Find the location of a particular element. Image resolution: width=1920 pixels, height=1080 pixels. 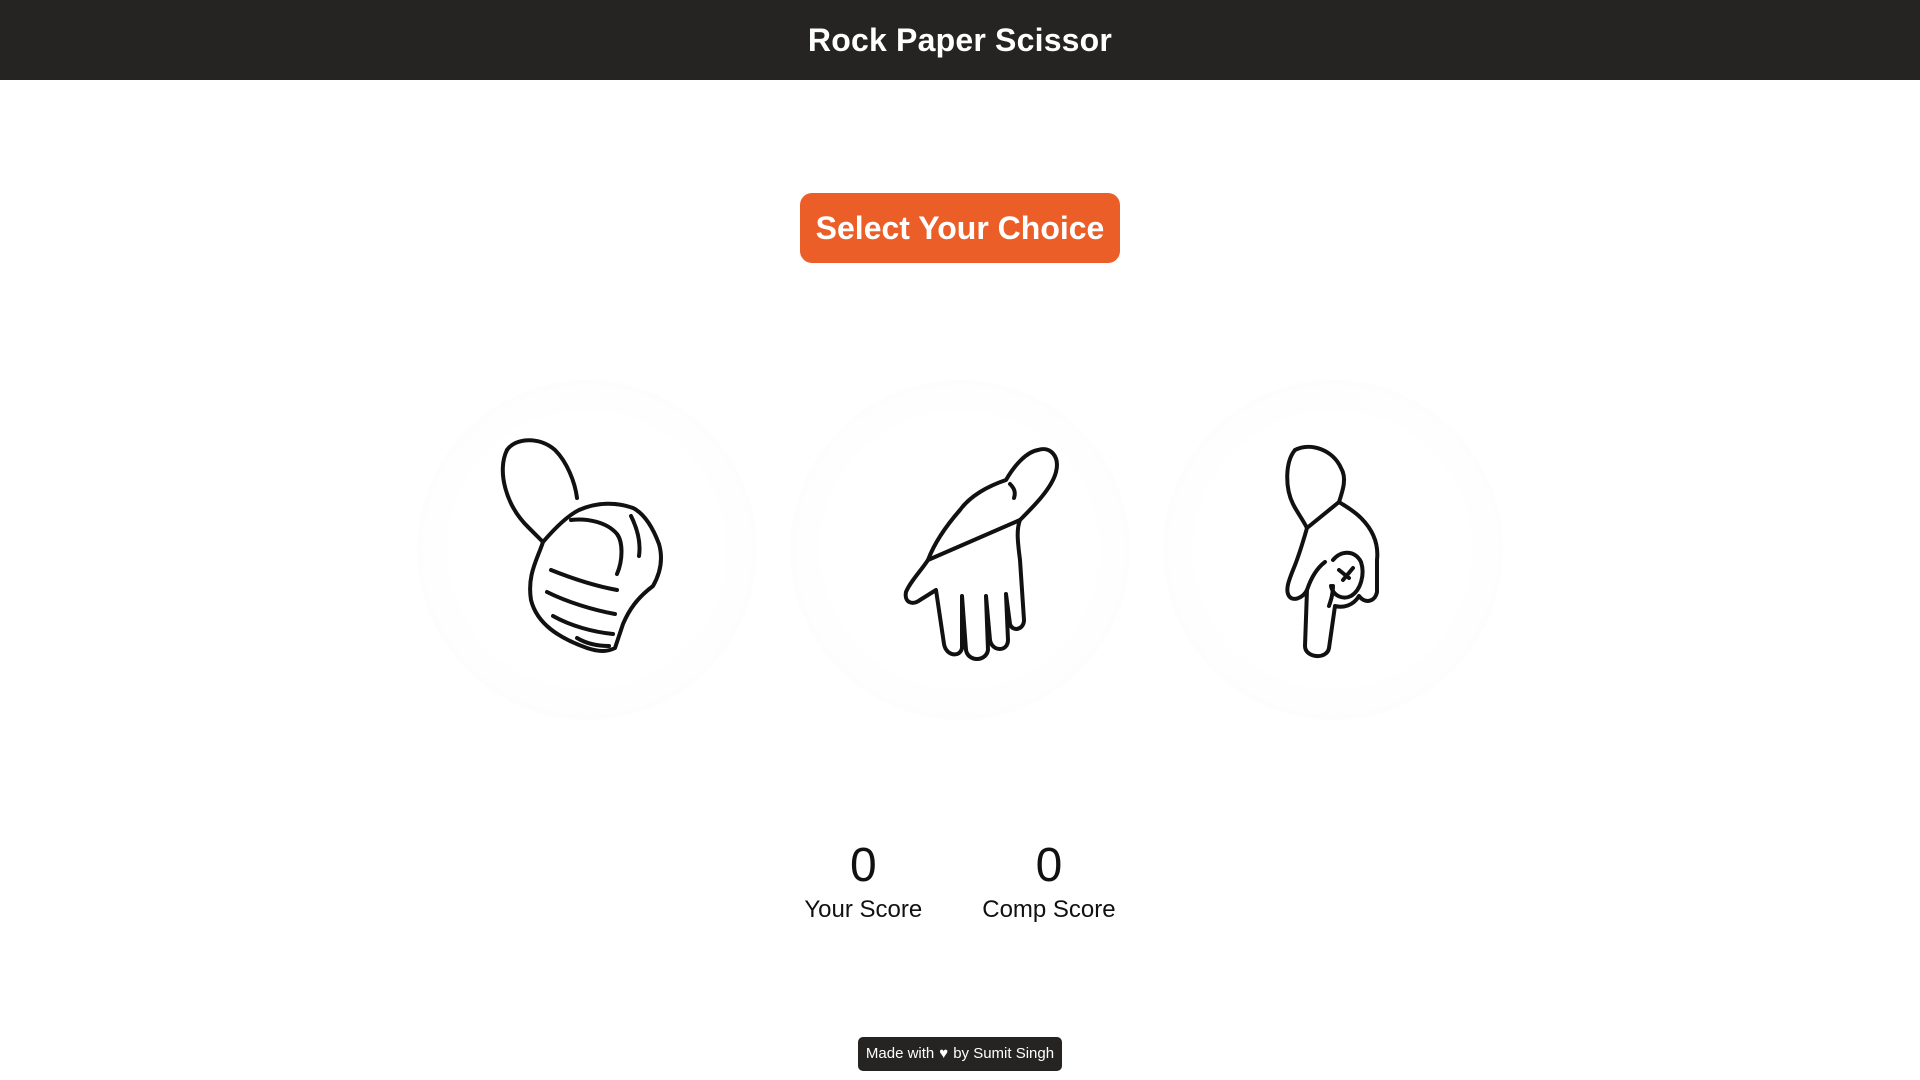

user-score-value: 0 is located at coordinates (863, 865).